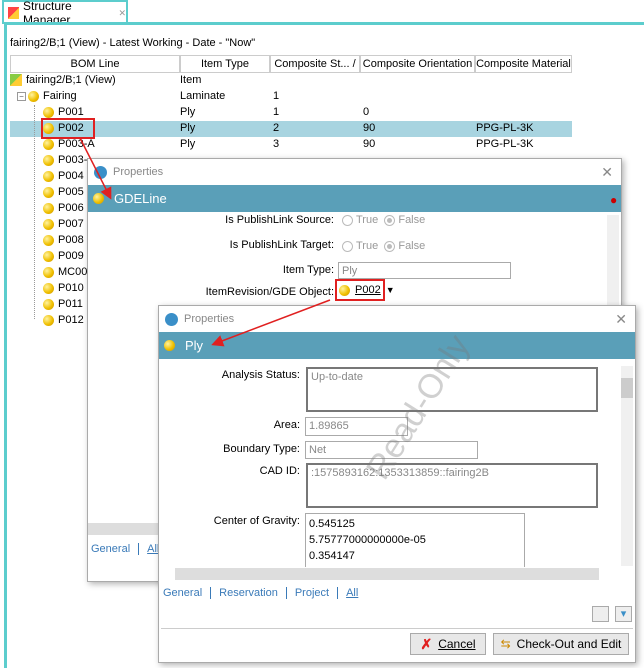  Describe the element at coordinates (71, 112) in the screenshot. I see `bom-line-name: P001` at that location.